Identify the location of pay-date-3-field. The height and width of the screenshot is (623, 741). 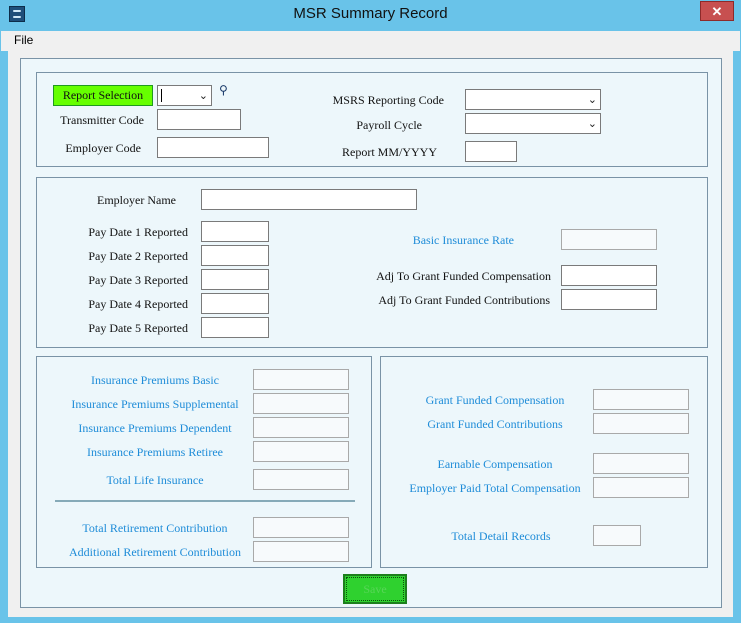
(235, 279).